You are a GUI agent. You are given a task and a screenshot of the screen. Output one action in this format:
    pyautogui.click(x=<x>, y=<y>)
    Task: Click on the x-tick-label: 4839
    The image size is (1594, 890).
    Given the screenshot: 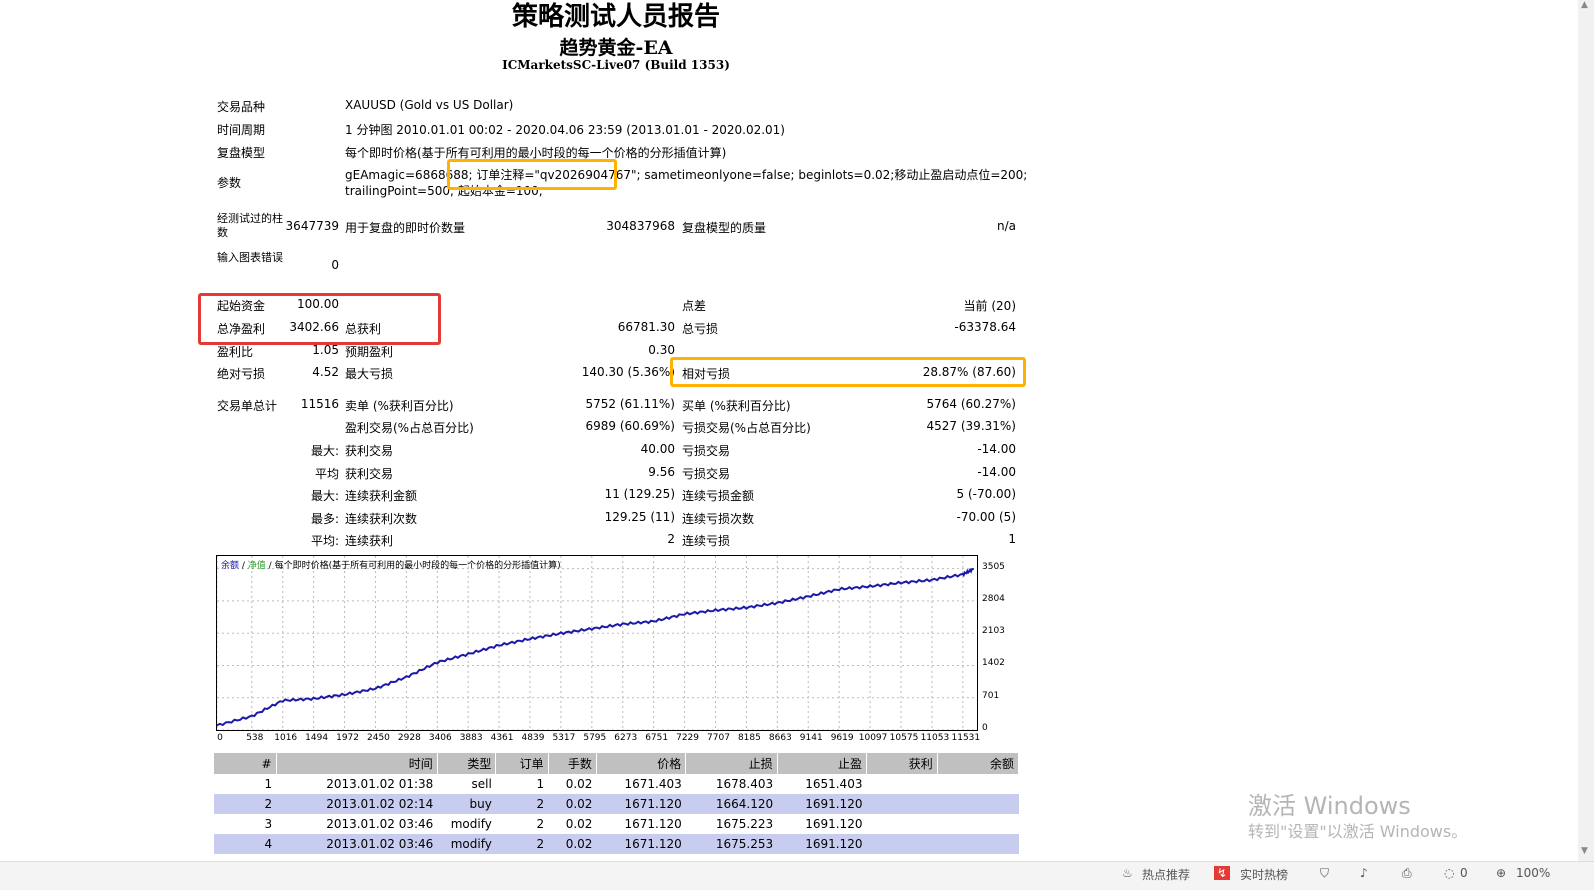 What is the action you would take?
    pyautogui.click(x=533, y=738)
    